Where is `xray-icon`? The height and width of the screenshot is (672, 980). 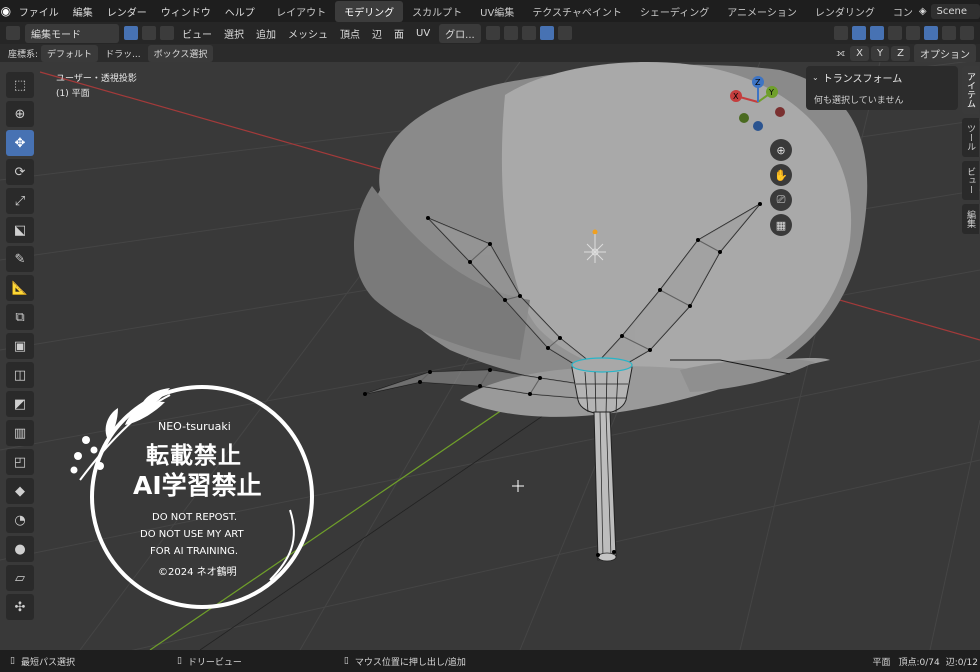
xray-icon is located at coordinates (895, 33).